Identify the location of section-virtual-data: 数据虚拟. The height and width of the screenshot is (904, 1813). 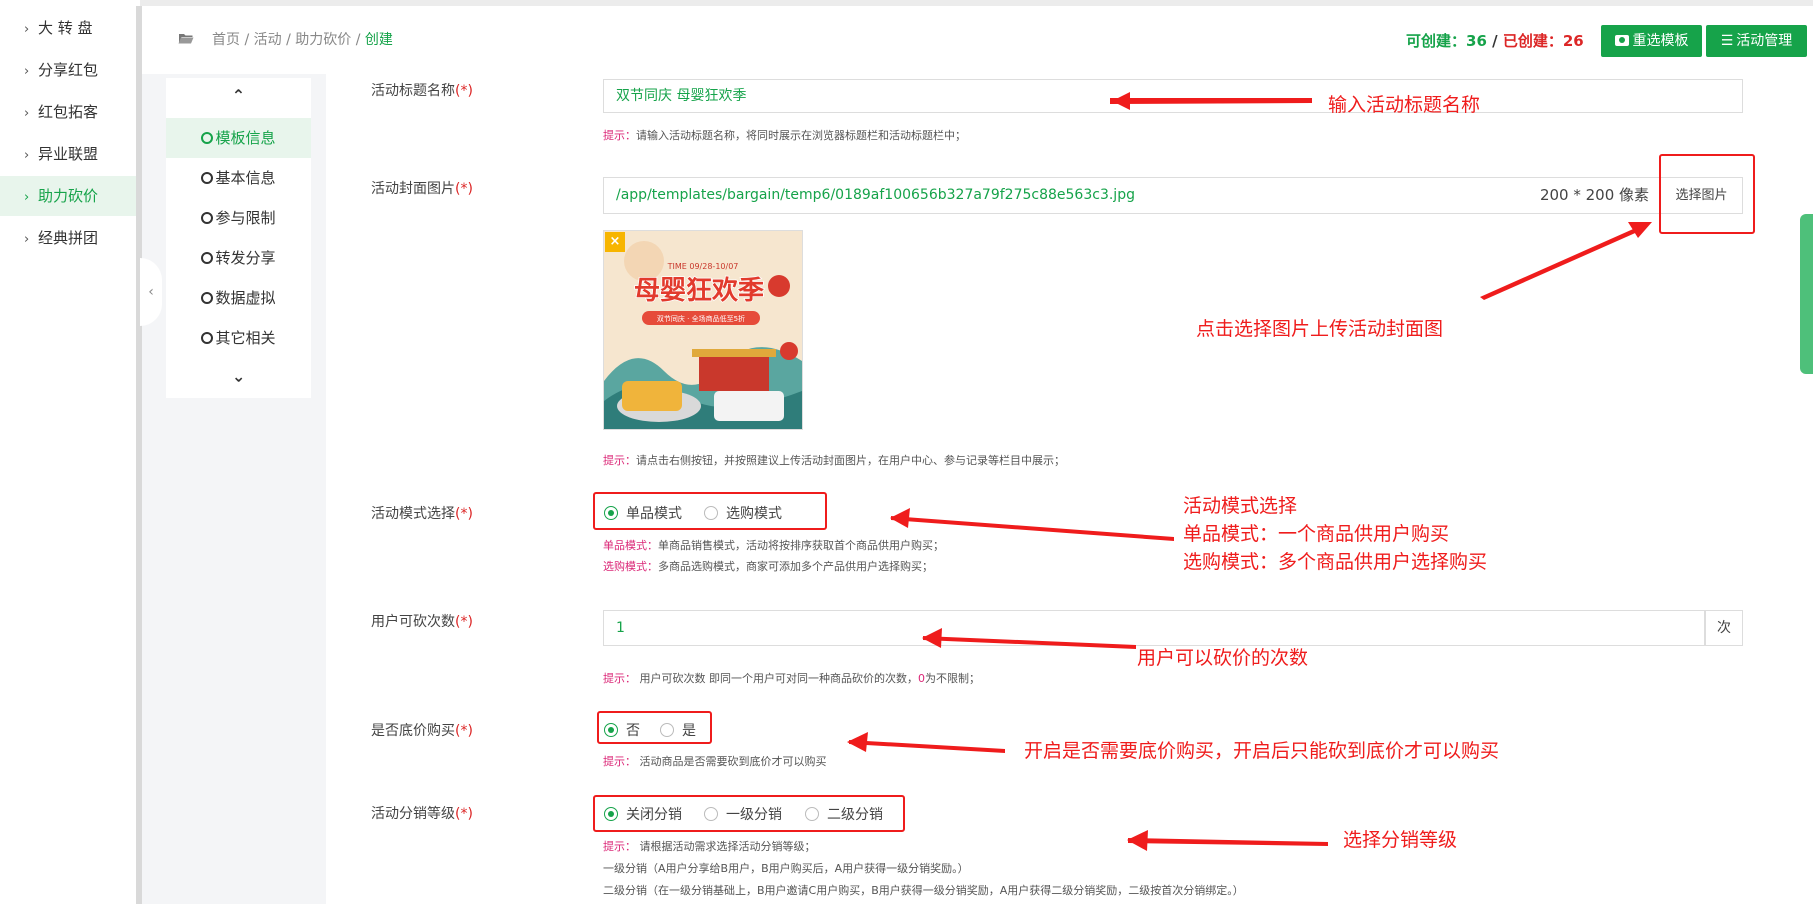
(238, 298).